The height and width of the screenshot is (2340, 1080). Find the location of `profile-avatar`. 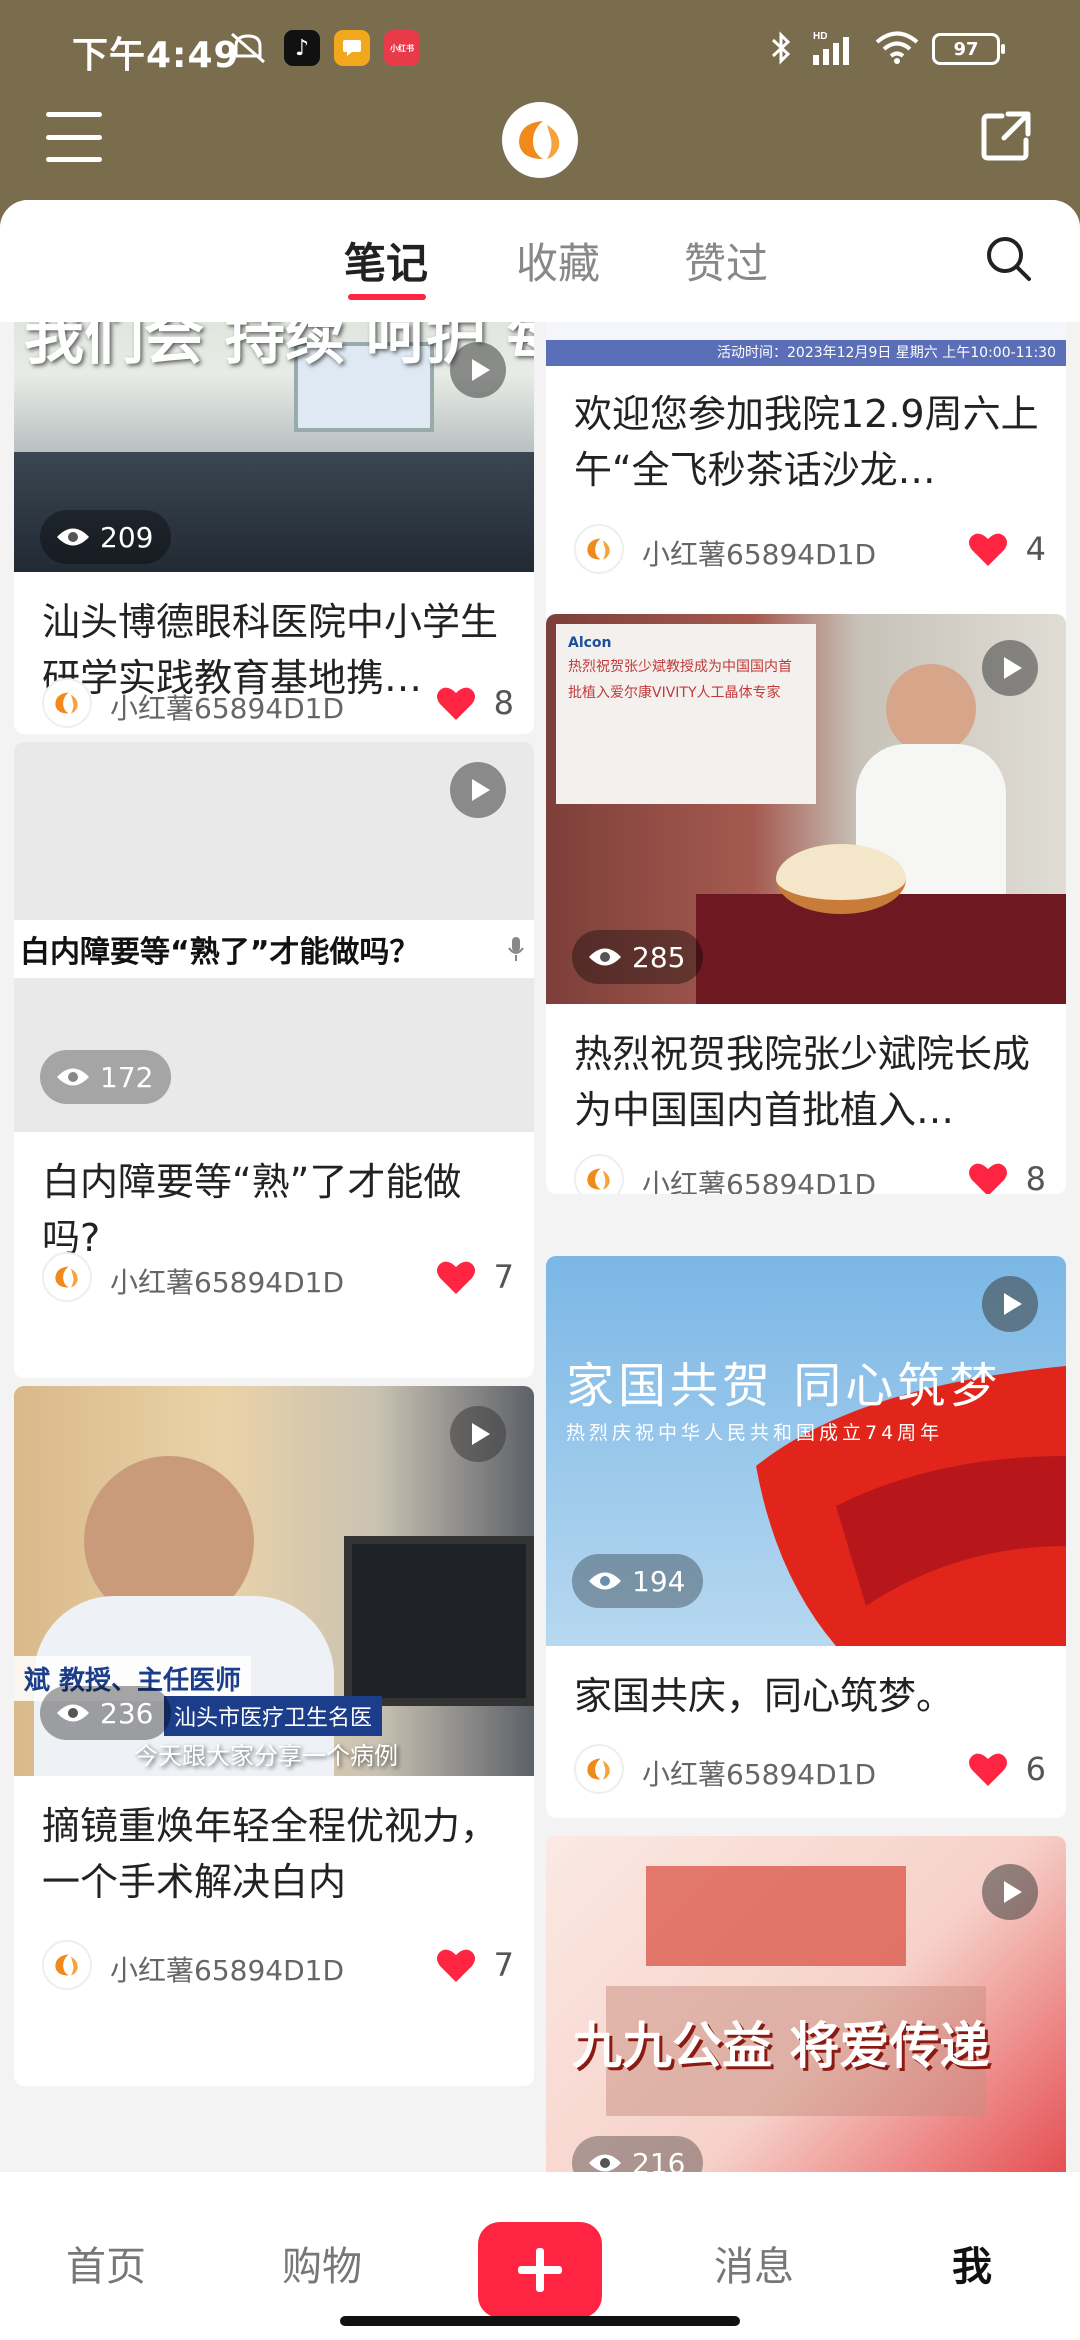

profile-avatar is located at coordinates (540, 140).